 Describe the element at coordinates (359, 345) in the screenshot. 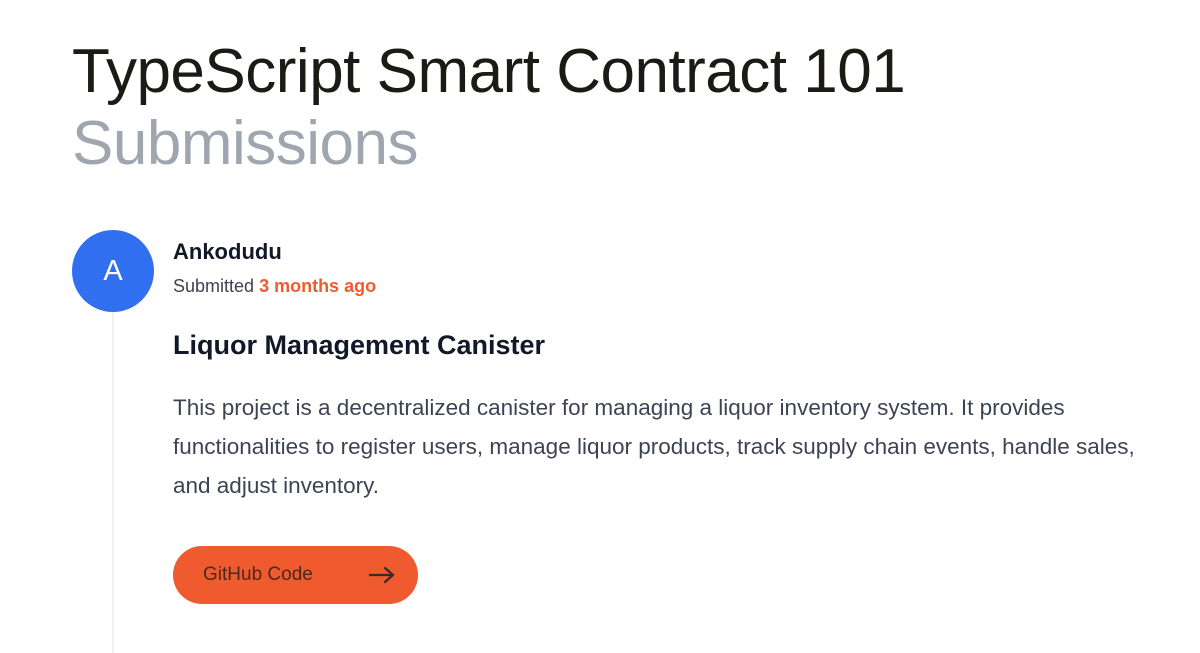

I see `project-title: Liquor Management Canister` at that location.